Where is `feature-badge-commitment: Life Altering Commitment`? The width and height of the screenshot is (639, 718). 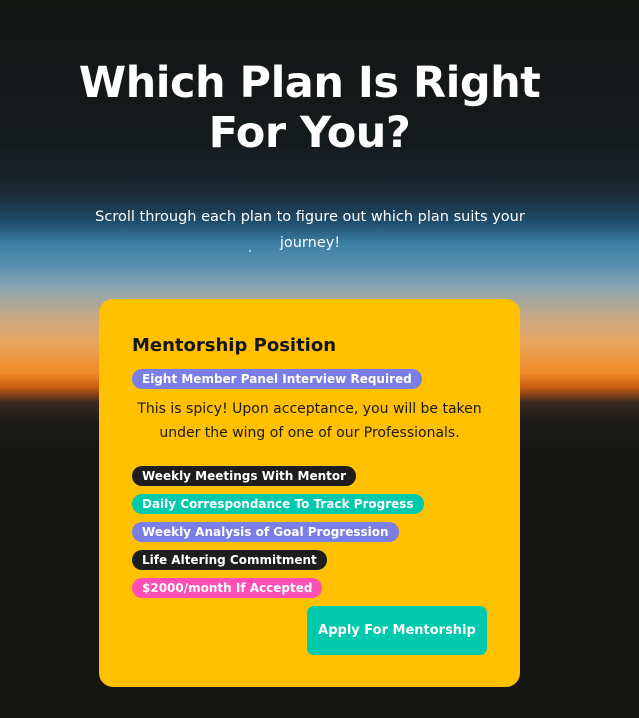 feature-badge-commitment: Life Altering Commitment is located at coordinates (229, 560).